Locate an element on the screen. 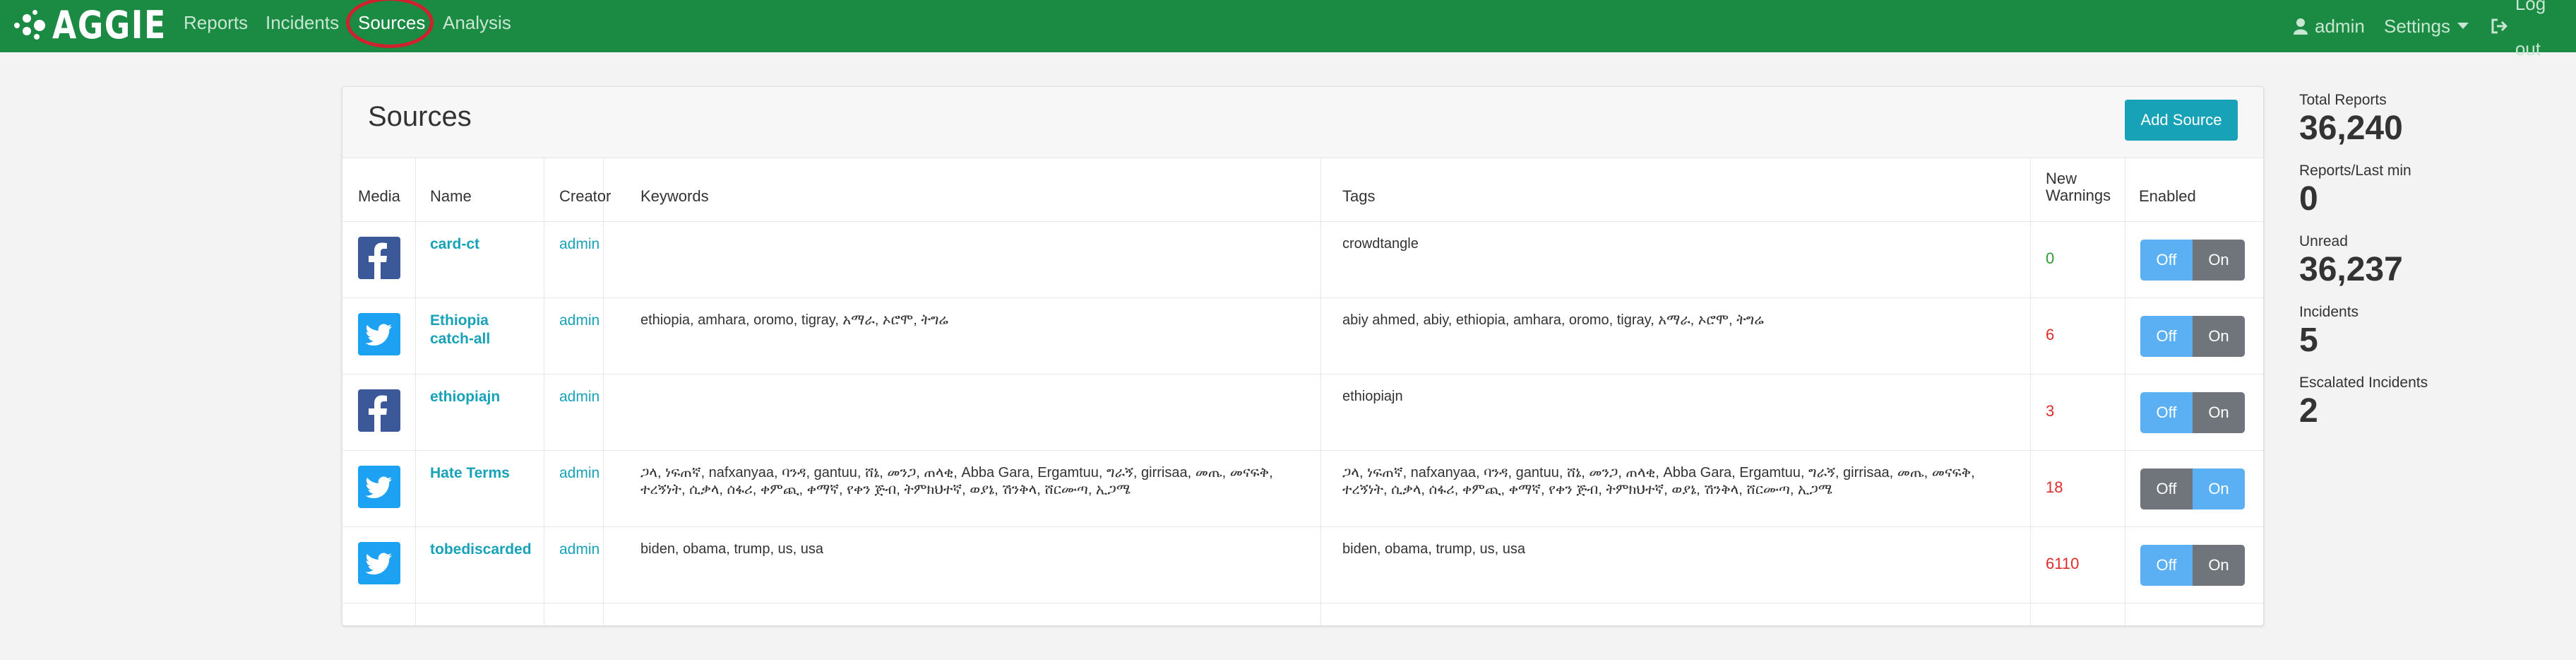 This screenshot has width=2576, height=660. new-warnings-count: 6110 is located at coordinates (2063, 563).